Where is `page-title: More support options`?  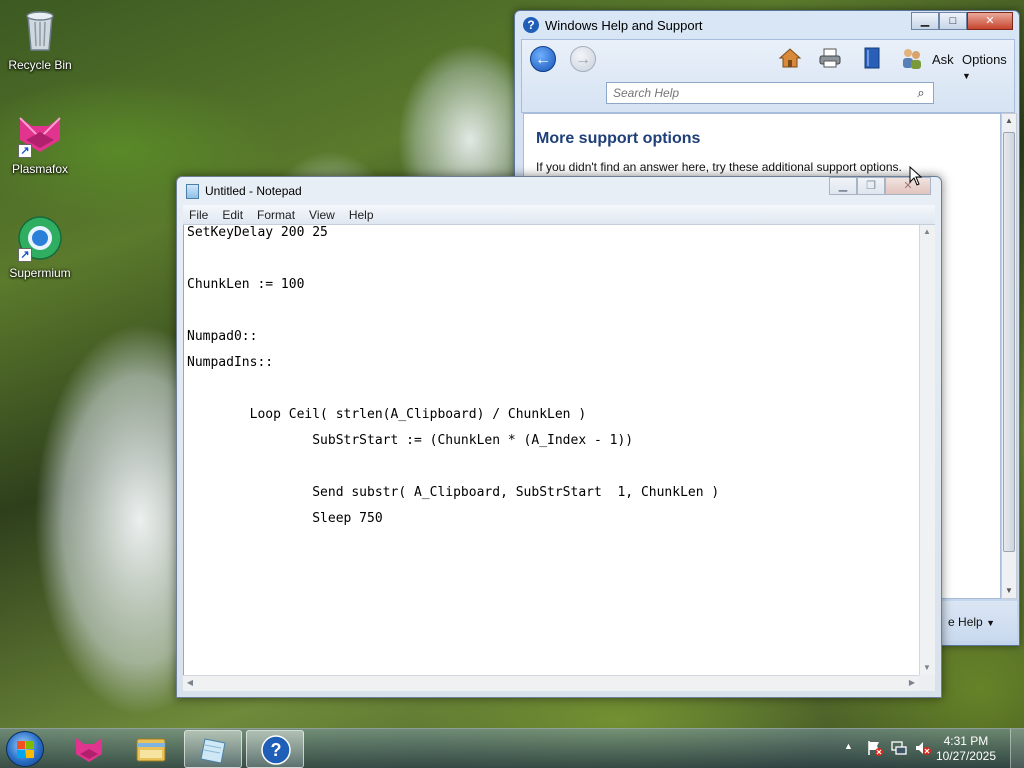
page-title: More support options is located at coordinates (618, 138).